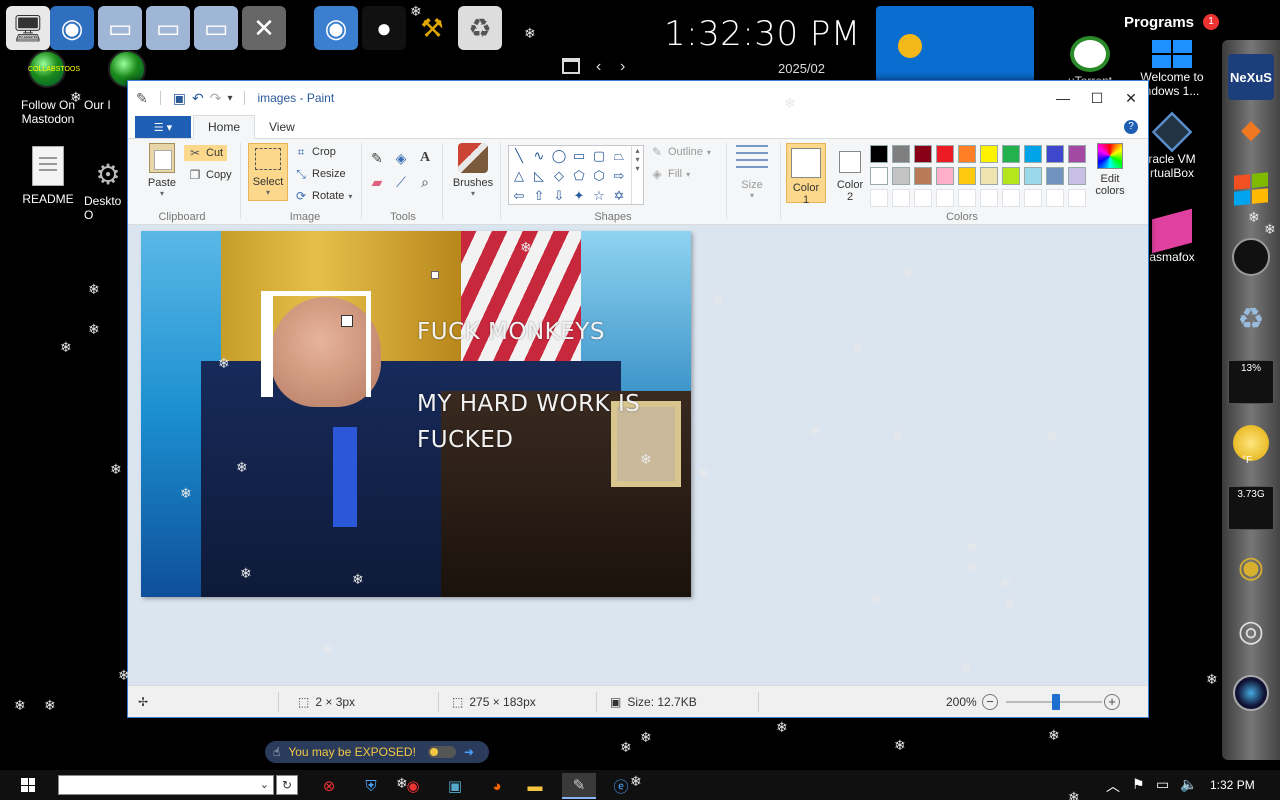  Describe the element at coordinates (162, 170) in the screenshot. I see `paste-button: Paste ▾` at that location.